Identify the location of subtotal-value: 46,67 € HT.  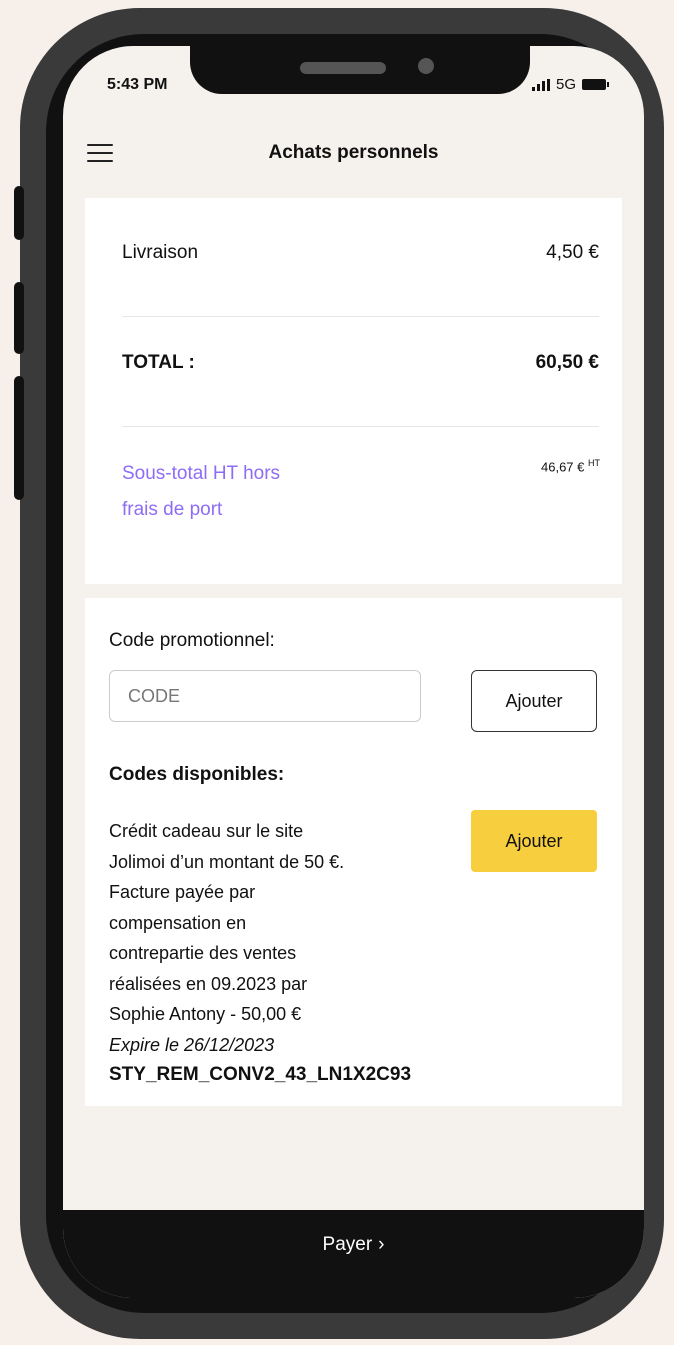
(570, 466).